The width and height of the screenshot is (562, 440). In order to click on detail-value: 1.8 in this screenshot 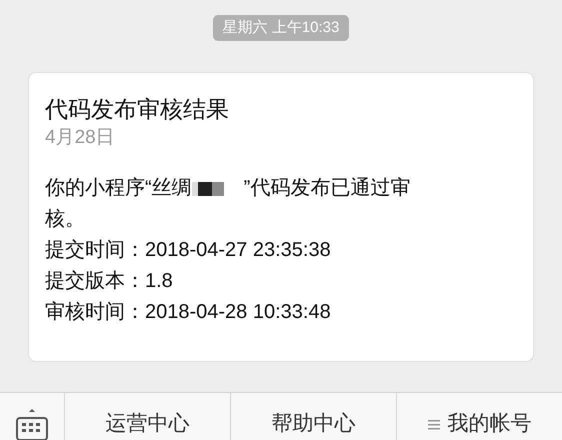, I will do `click(159, 281)`.